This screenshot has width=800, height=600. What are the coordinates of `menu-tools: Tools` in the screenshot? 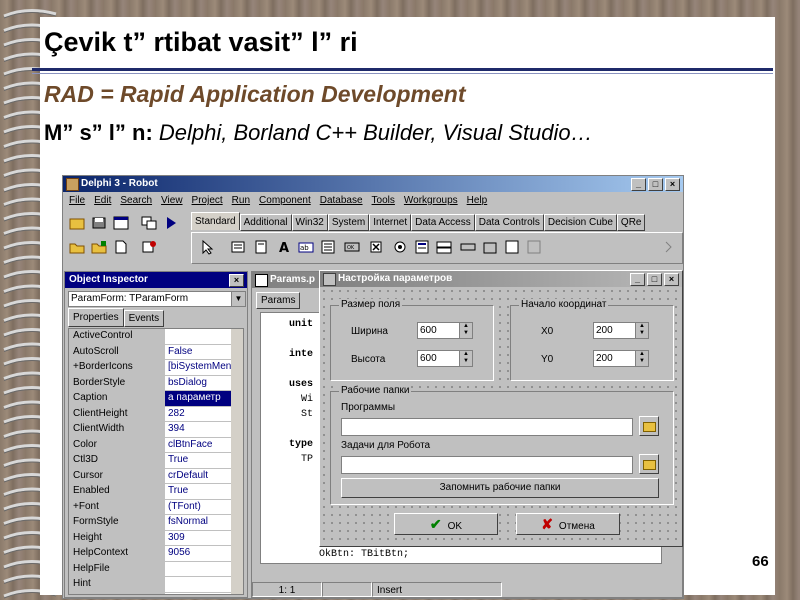 It's located at (383, 200).